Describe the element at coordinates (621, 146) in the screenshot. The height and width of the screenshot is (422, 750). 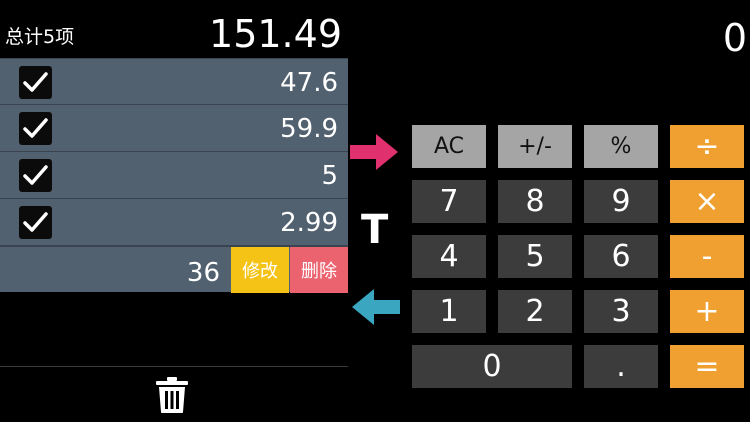
I see `percent-button: %` at that location.